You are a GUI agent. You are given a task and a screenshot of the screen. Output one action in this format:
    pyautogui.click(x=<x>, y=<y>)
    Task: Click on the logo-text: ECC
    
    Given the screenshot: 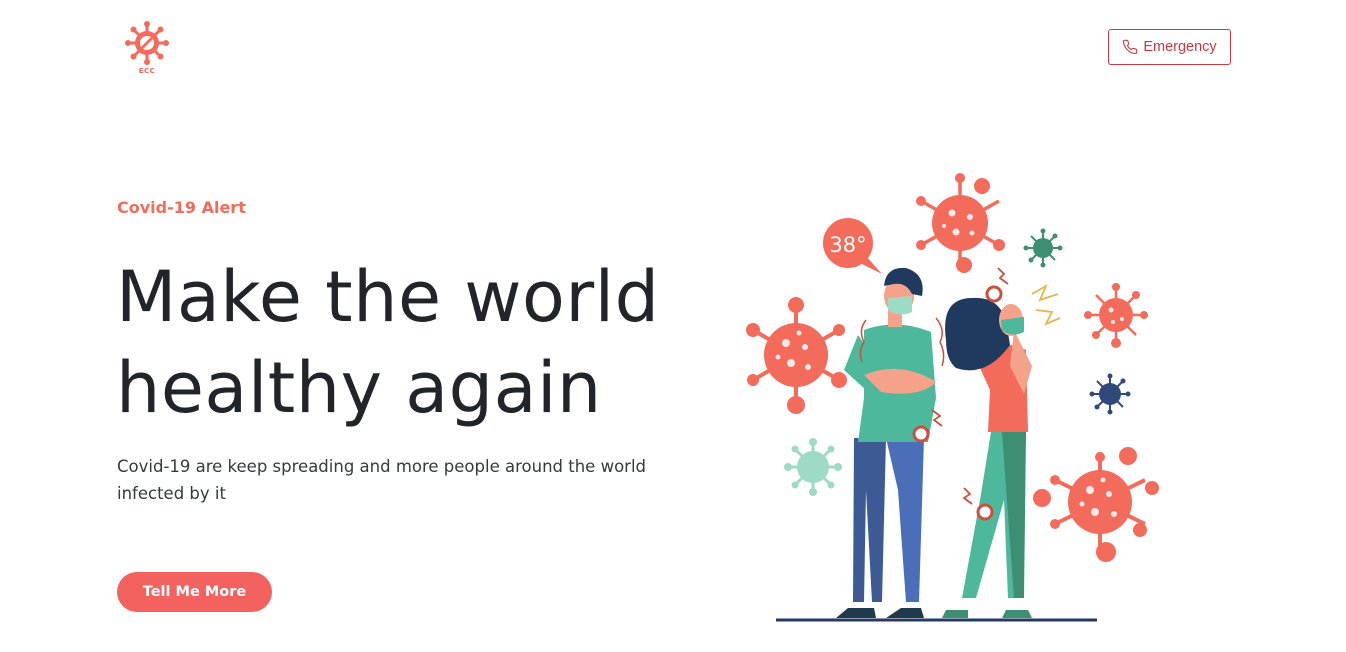 What is the action you would take?
    pyautogui.click(x=147, y=71)
    